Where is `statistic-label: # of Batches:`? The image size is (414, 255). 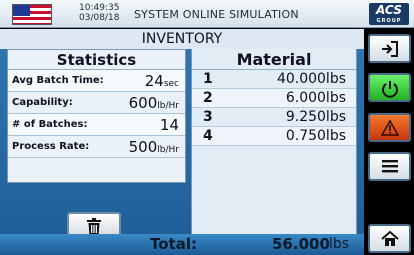 statistic-label: # of Batches: is located at coordinates (50, 124).